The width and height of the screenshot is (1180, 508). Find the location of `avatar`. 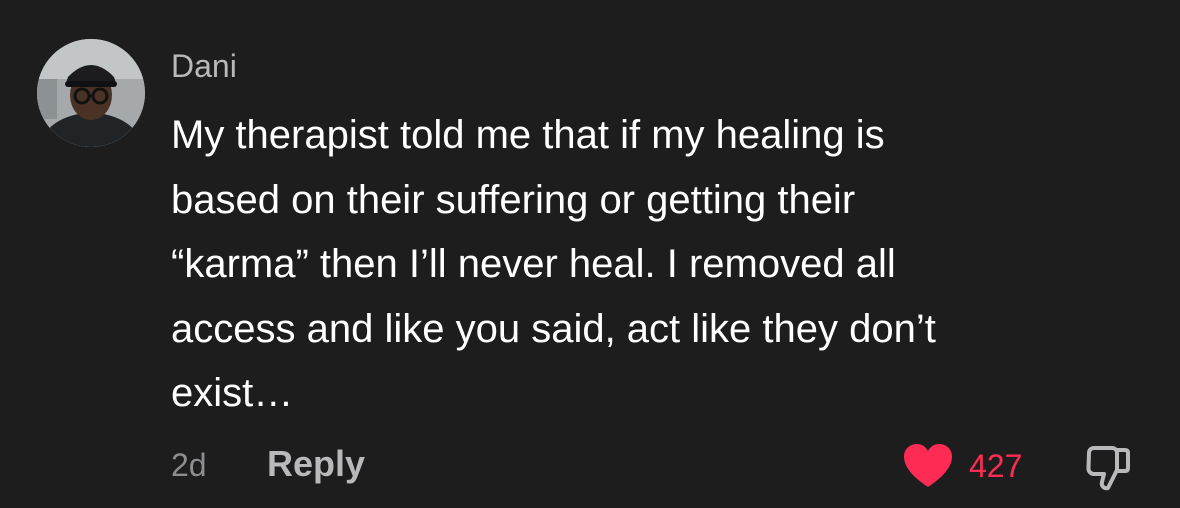

avatar is located at coordinates (91, 93).